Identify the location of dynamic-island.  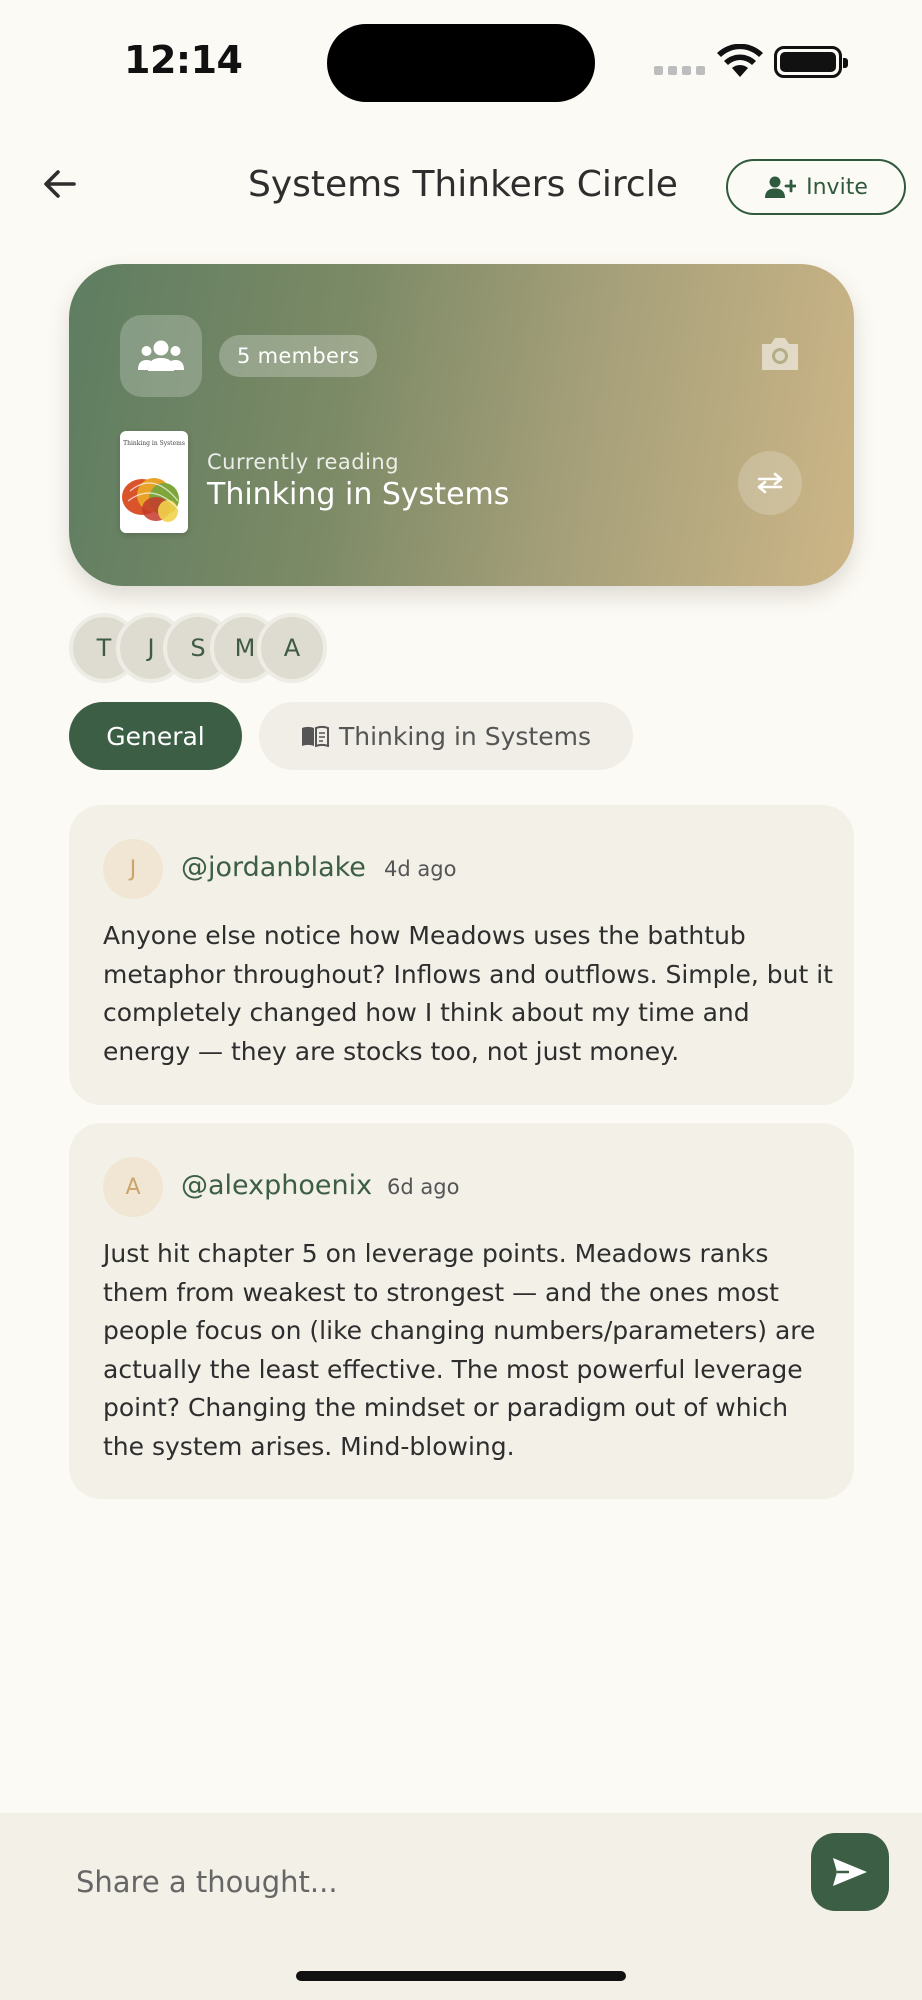
(461, 63).